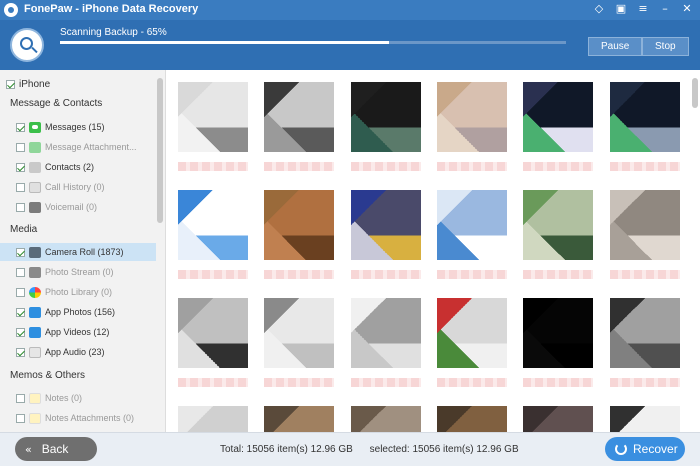 This screenshot has width=700, height=466. Describe the element at coordinates (70, 167) in the screenshot. I see `sidebar-item-label: Contacts (2)` at that location.